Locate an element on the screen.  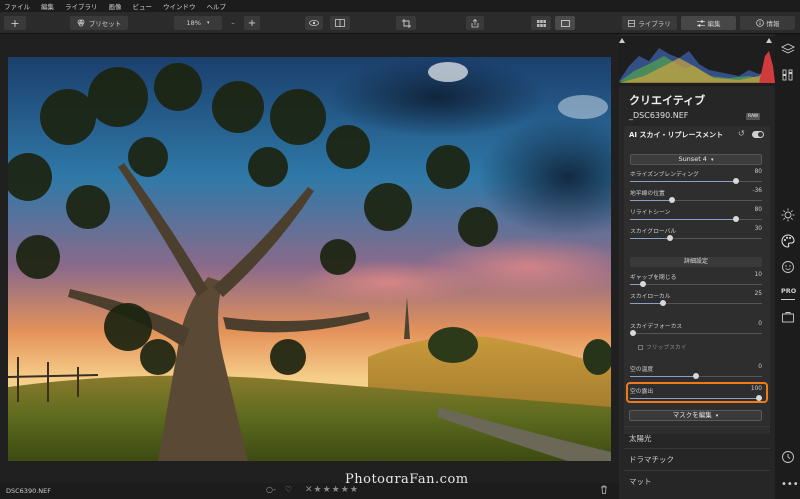
tab-info: 情報 is located at coordinates (767, 23).